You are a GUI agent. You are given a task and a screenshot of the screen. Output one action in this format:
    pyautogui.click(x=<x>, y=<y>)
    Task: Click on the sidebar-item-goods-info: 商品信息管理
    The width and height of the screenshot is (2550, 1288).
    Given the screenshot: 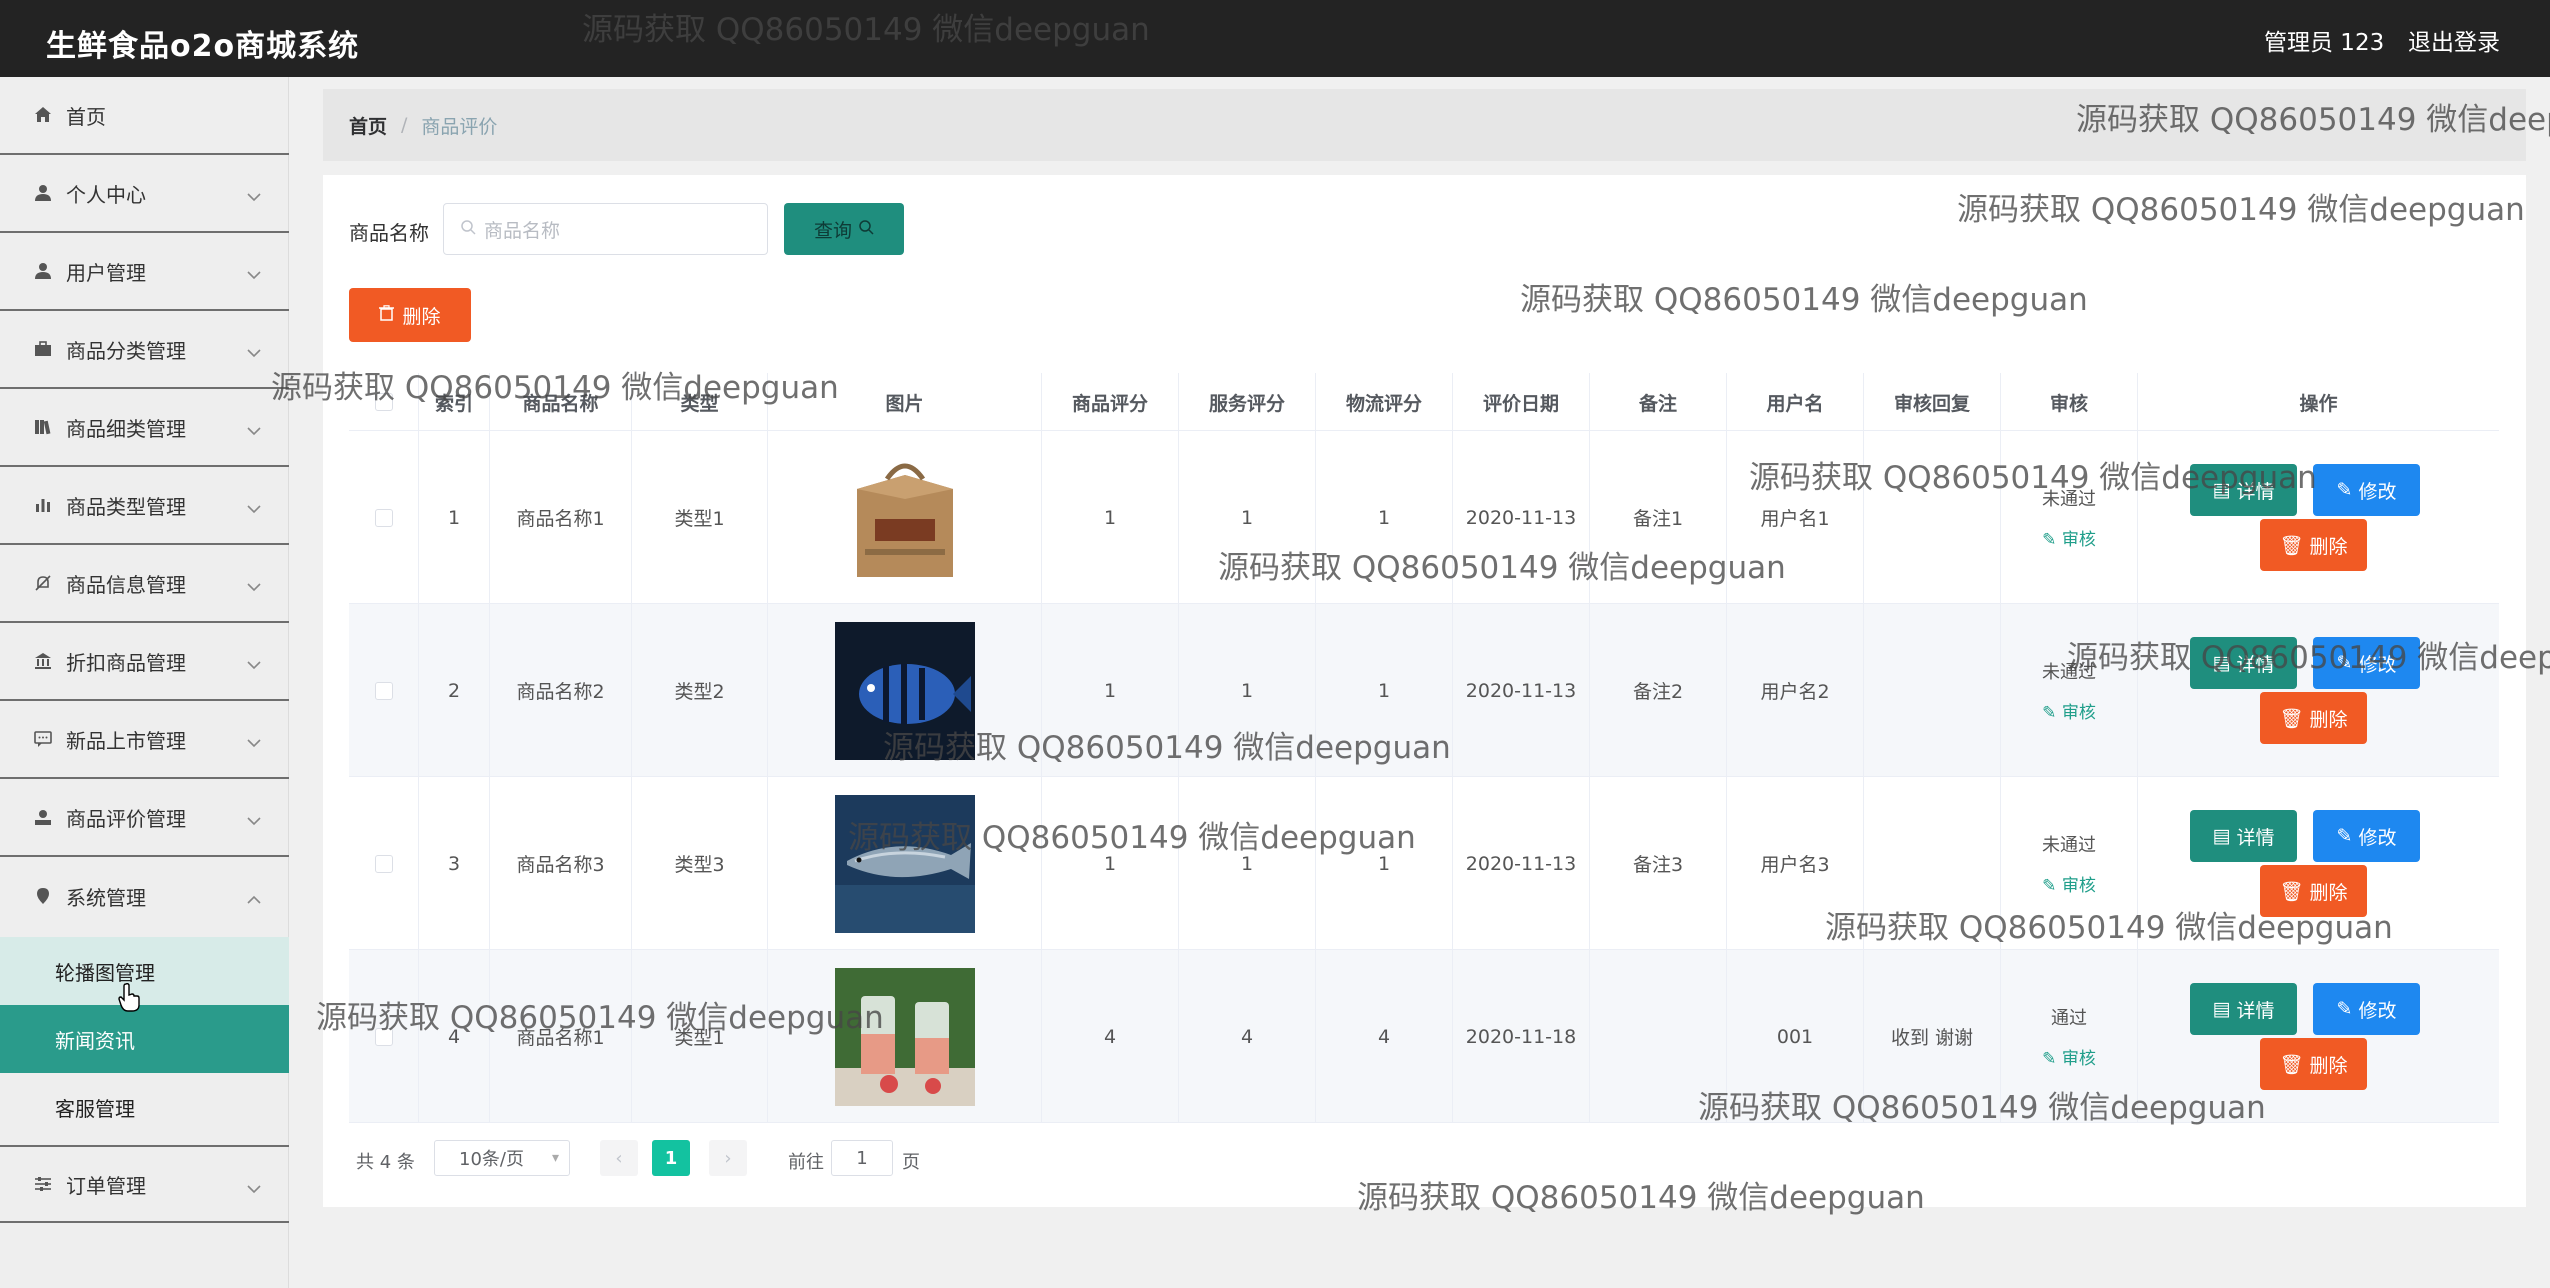 What is the action you would take?
    pyautogui.click(x=144, y=584)
    